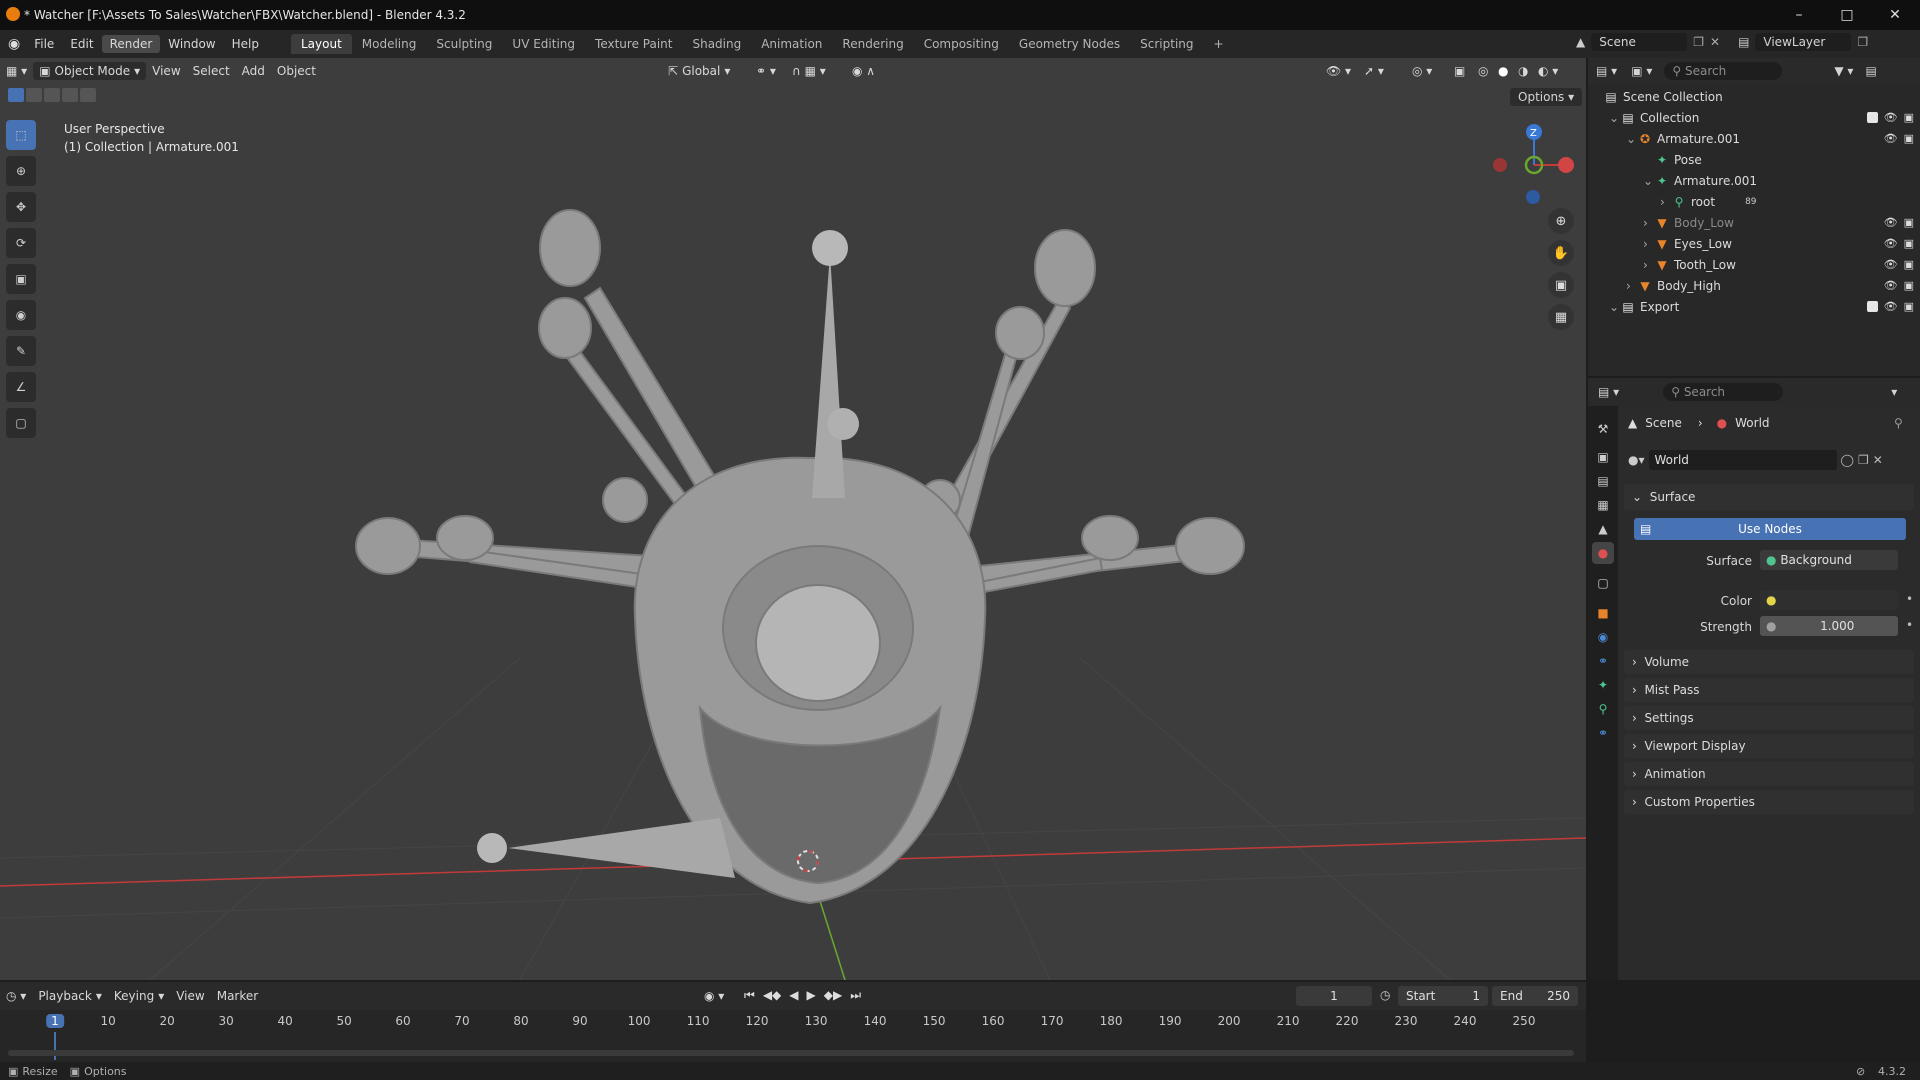 This screenshot has height=1080, width=1920. What do you see at coordinates (70, 95) in the screenshot?
I see `select-invert-icon` at bounding box center [70, 95].